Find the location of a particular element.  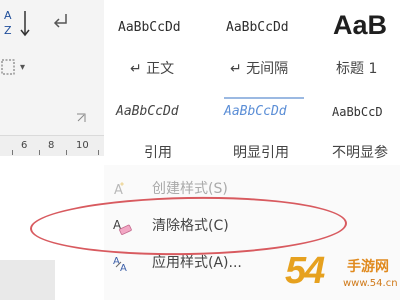

style-name-intense-quote: 明显引用 is located at coordinates (261, 152).